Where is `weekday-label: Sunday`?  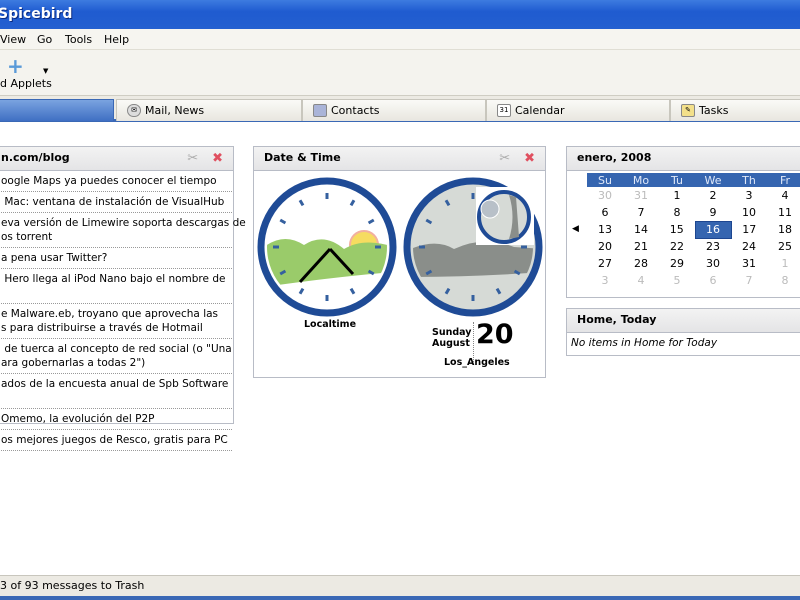 weekday-label: Sunday is located at coordinates (452, 332).